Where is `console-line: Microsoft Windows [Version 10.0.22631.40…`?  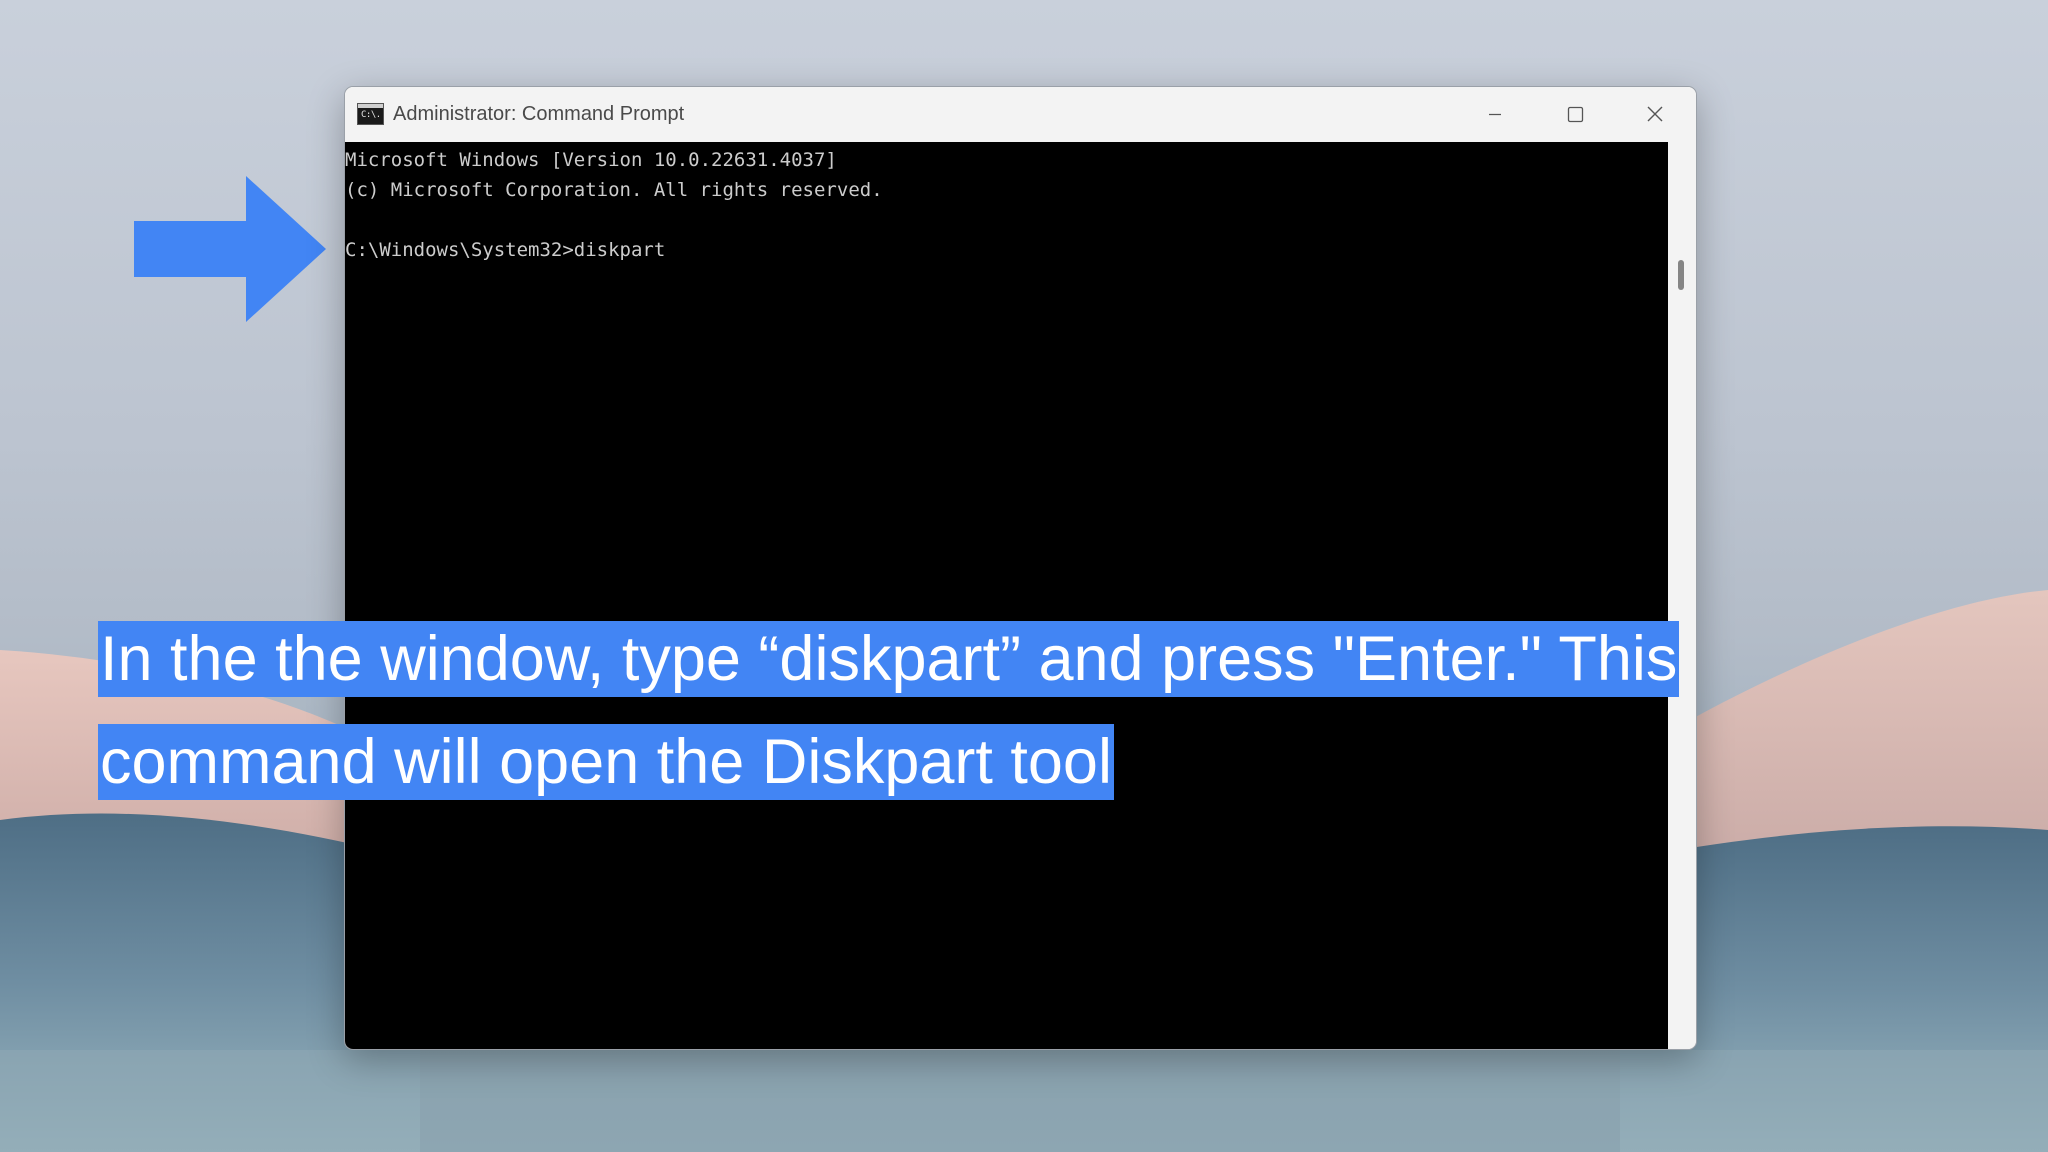 console-line: Microsoft Windows [Version 10.0.22631.40… is located at coordinates (591, 160).